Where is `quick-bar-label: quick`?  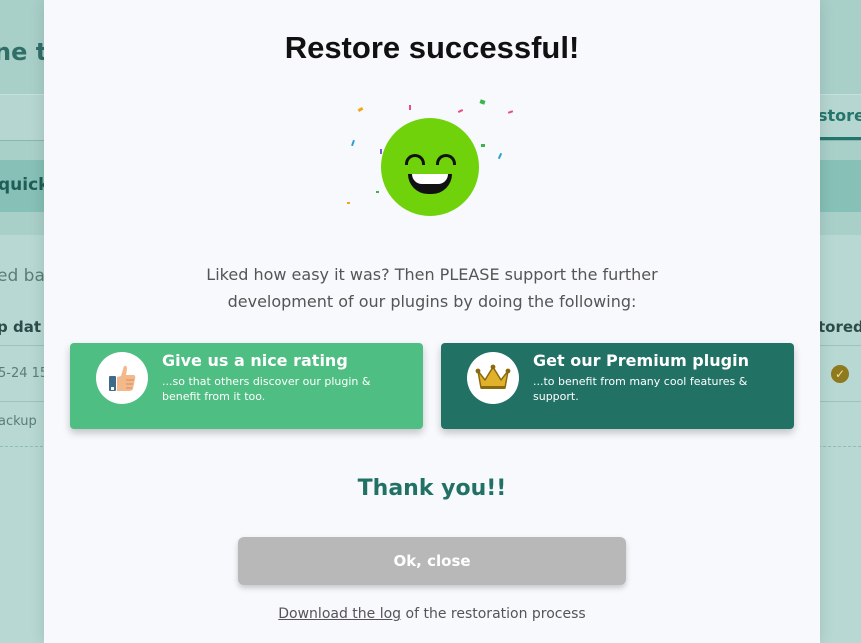
quick-bar-label: quick is located at coordinates (25, 185).